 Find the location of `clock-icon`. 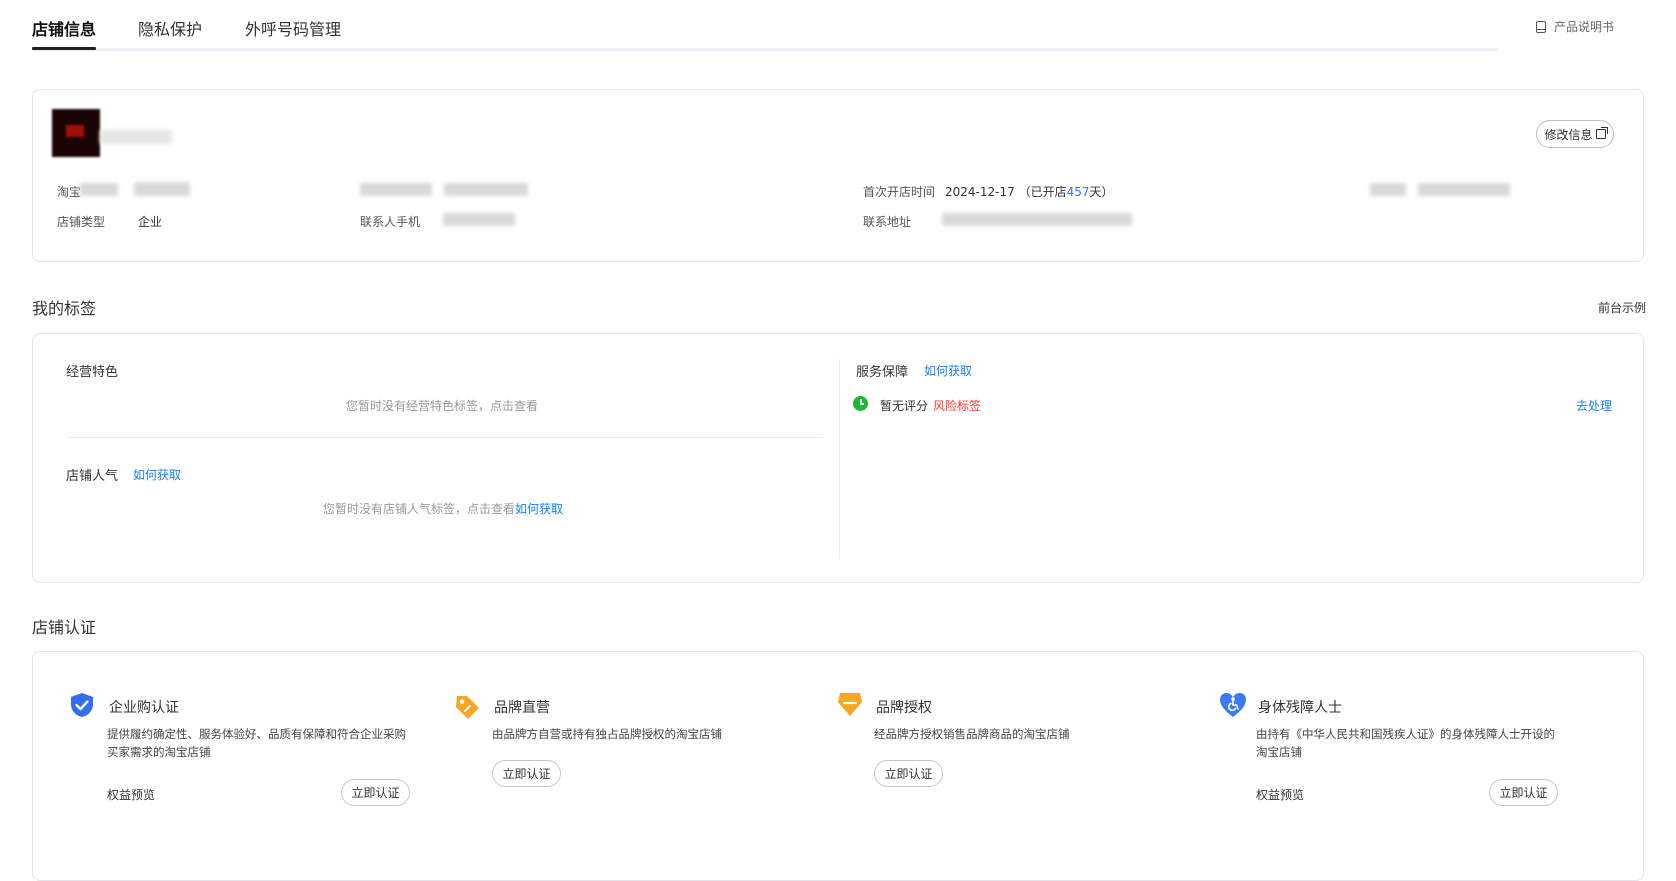

clock-icon is located at coordinates (860, 403).